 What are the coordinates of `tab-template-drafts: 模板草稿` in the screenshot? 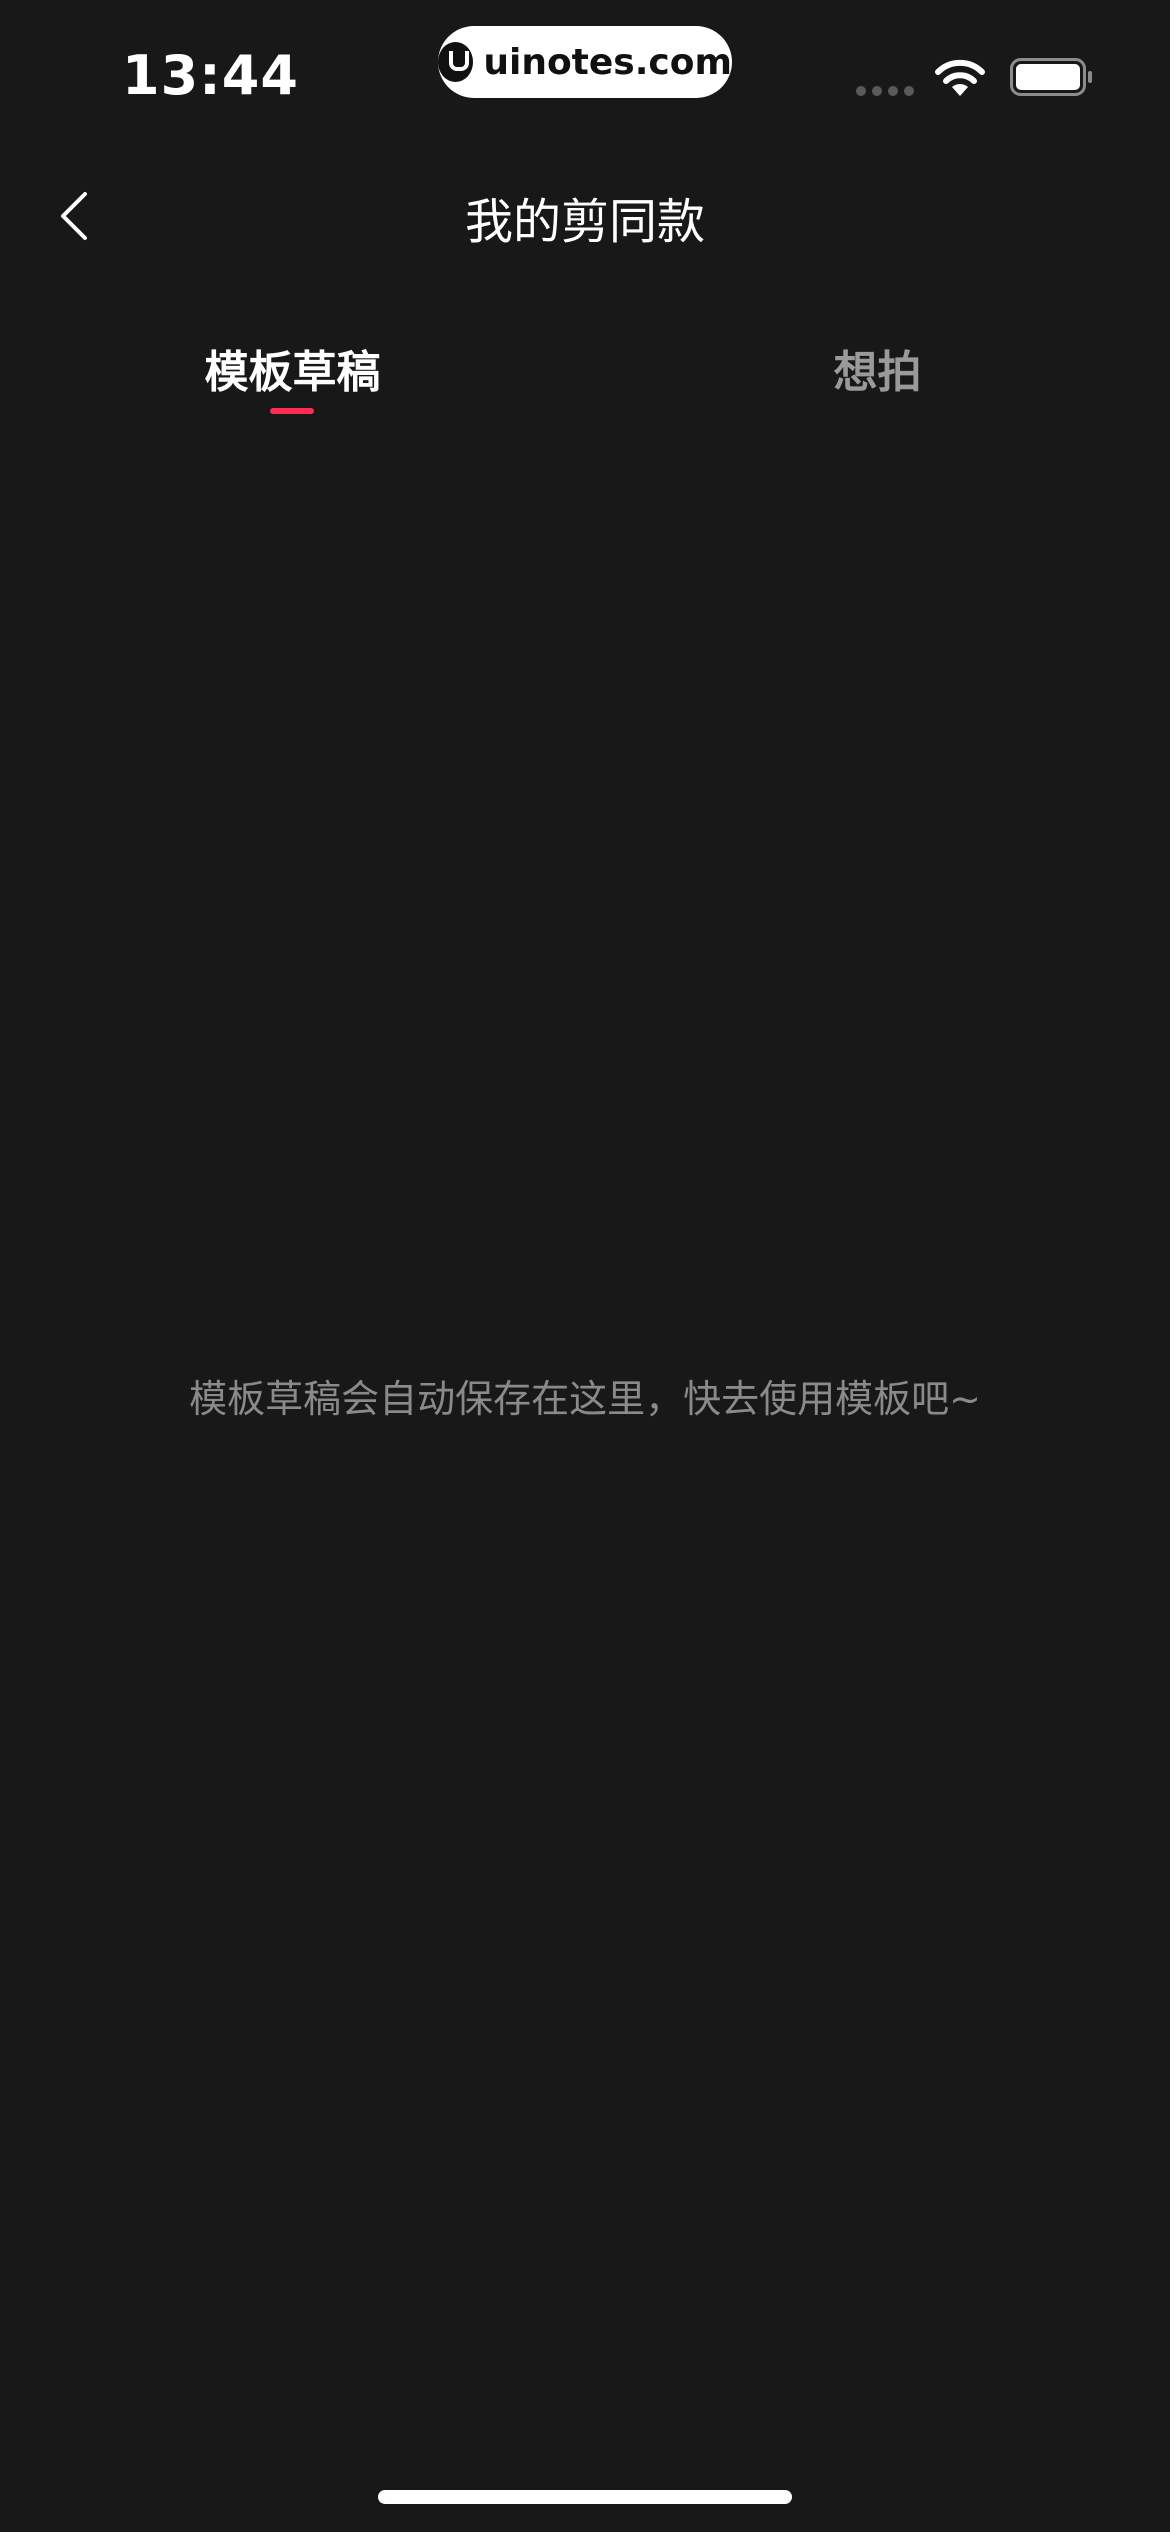 It's located at (292, 368).